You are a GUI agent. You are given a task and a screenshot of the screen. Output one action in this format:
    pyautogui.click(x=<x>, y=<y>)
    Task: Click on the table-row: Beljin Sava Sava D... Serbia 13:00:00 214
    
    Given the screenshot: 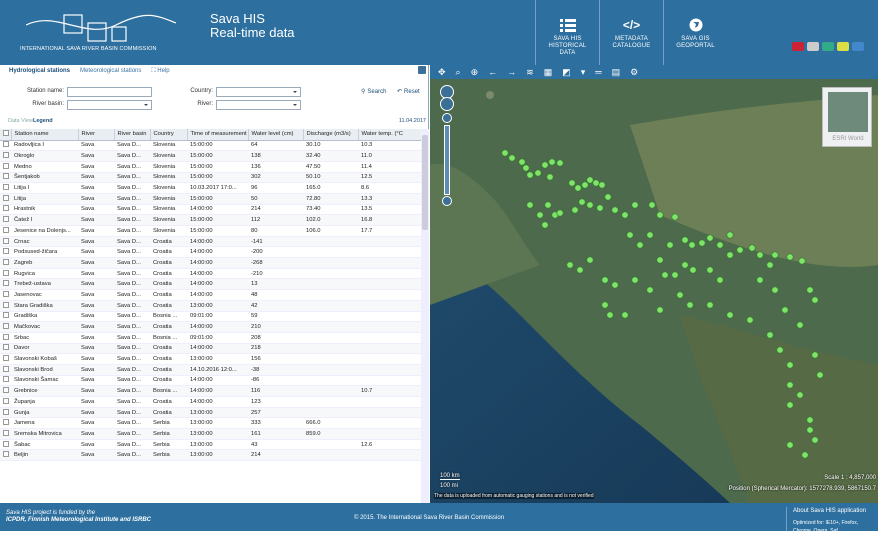 What is the action you would take?
    pyautogui.click(x=214, y=455)
    